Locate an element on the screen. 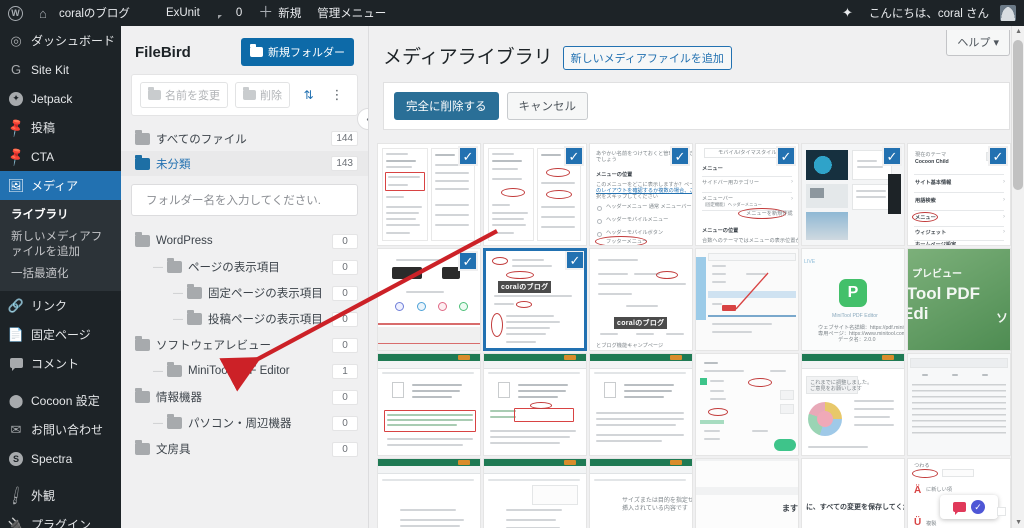 The width and height of the screenshot is (1024, 528). new-folder-label: 新規フォルダー is located at coordinates (306, 53).